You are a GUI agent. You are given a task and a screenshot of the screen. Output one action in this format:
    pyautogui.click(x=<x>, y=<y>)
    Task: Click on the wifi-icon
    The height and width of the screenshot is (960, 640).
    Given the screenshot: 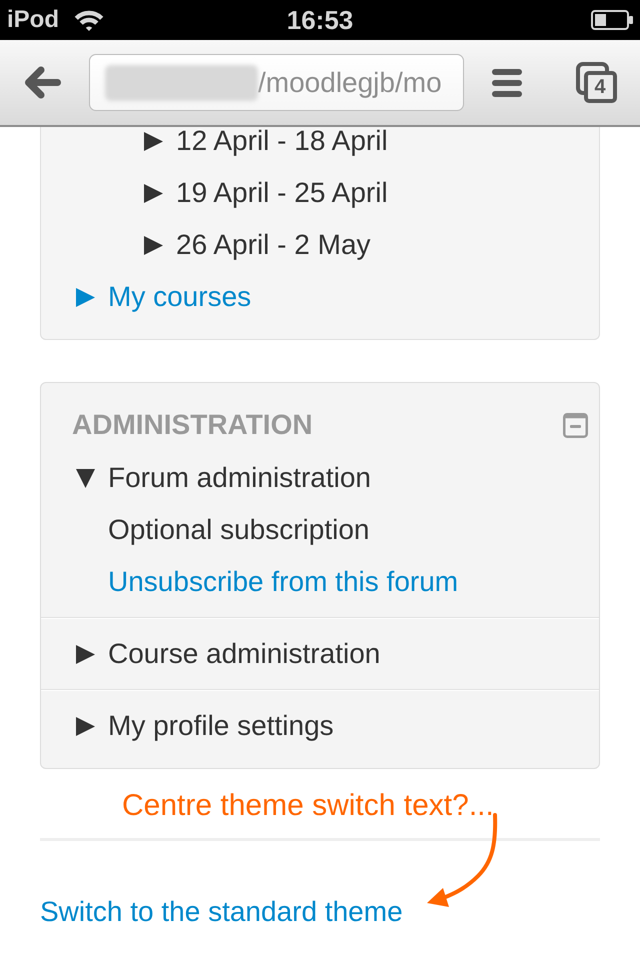 What is the action you would take?
    pyautogui.click(x=89, y=20)
    